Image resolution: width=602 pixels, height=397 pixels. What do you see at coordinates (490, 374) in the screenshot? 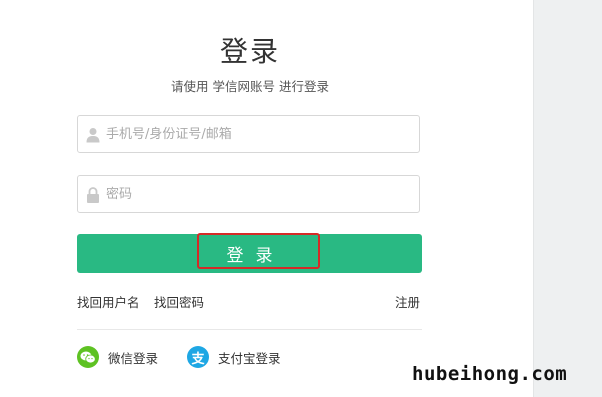
I see `watermark-text: hubeihong.com` at bounding box center [490, 374].